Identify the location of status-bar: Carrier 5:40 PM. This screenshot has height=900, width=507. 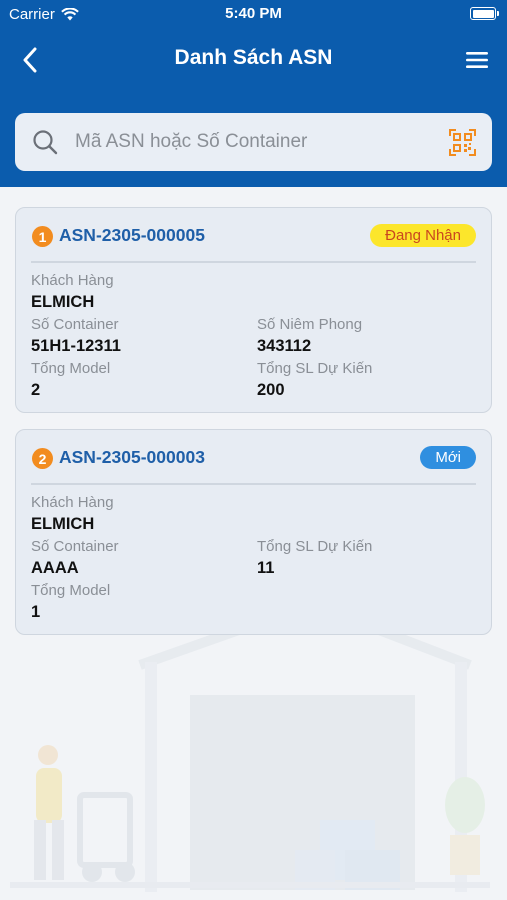
(253, 14).